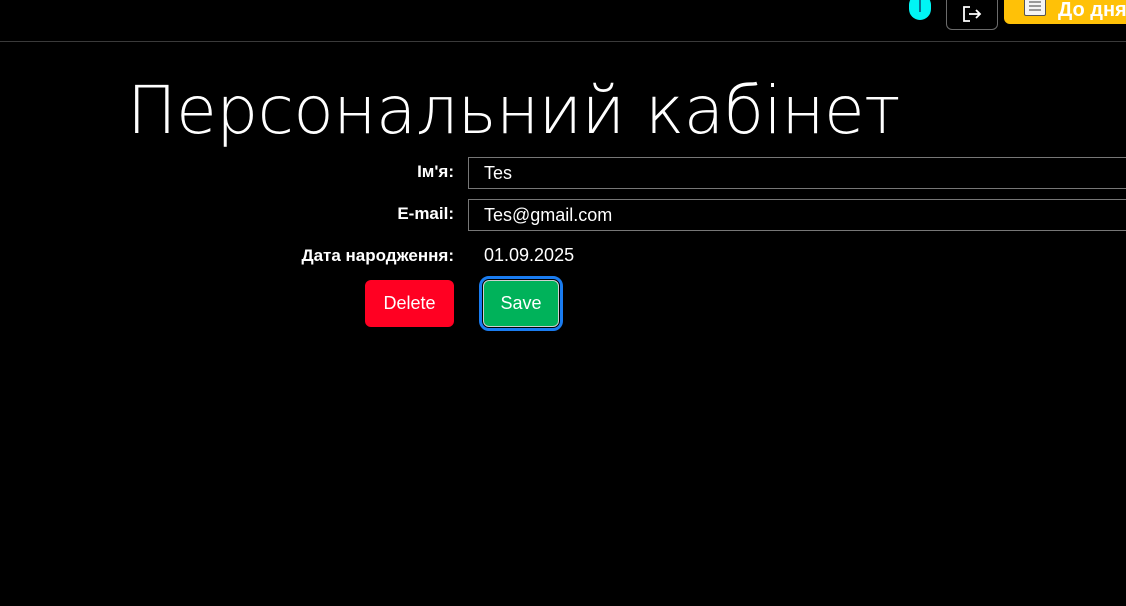 This screenshot has width=1126, height=606. I want to click on notebook-icon, so click(1035, 8).